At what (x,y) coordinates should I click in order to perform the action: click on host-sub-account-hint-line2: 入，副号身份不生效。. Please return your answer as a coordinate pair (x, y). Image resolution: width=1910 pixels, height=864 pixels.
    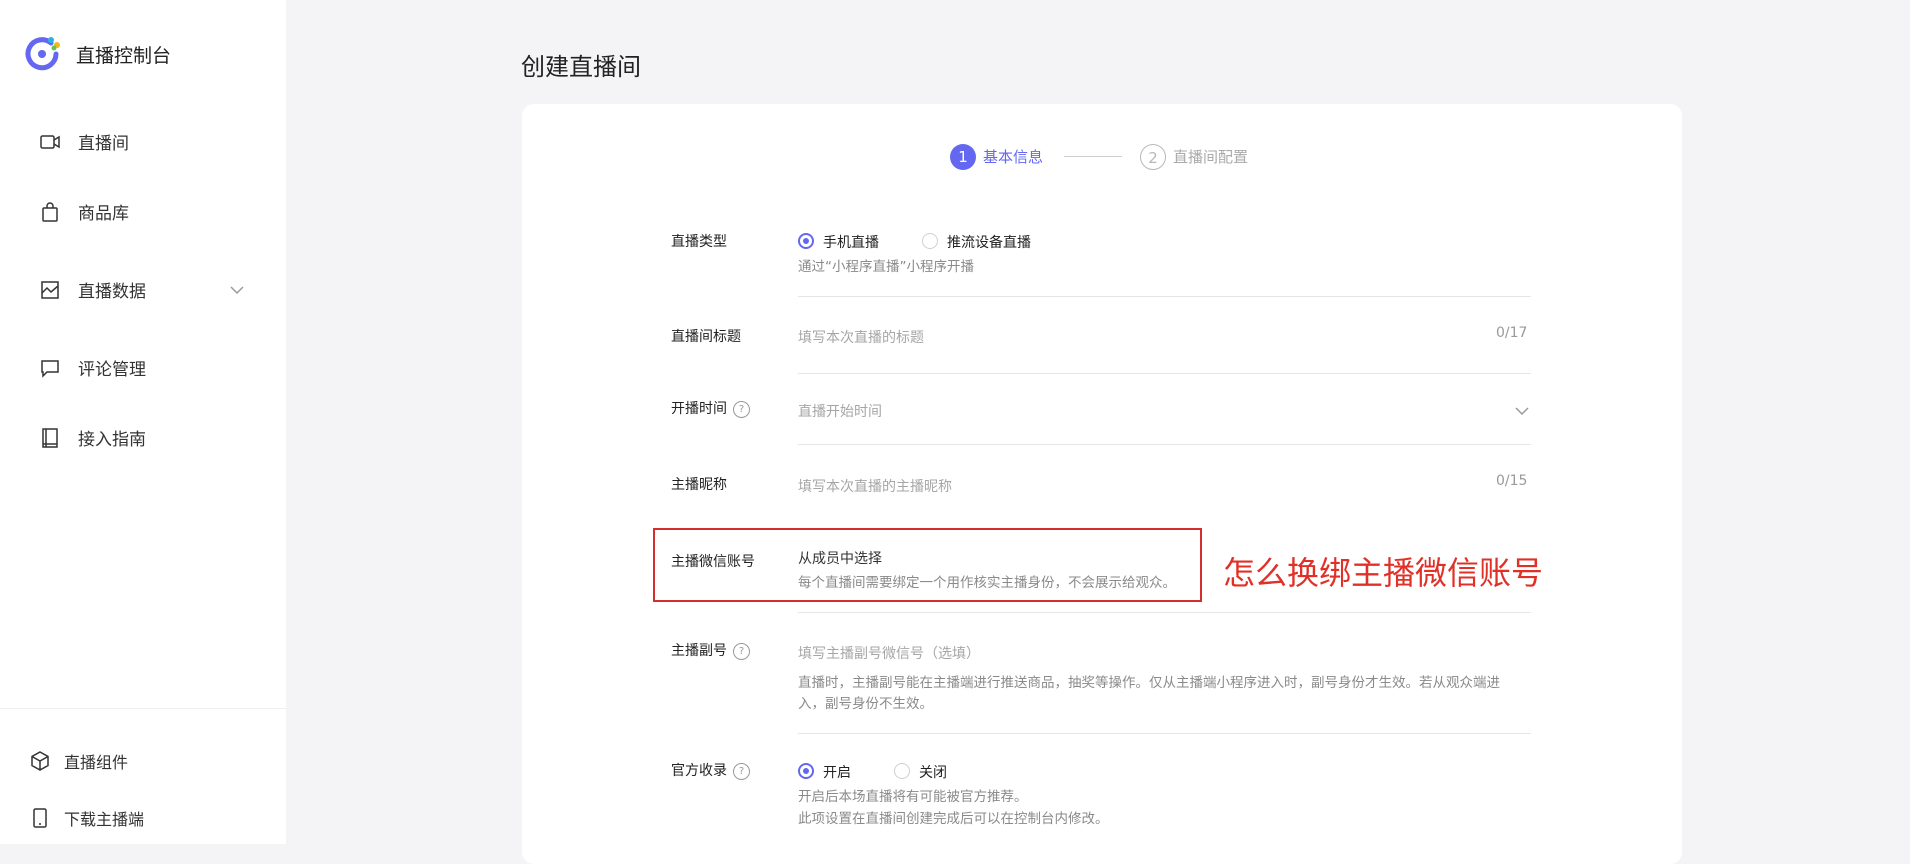
    Looking at the image, I should click on (865, 704).